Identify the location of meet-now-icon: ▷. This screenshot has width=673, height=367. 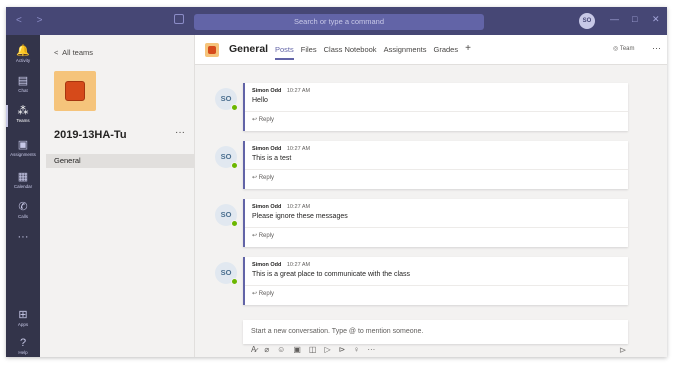
(327, 349).